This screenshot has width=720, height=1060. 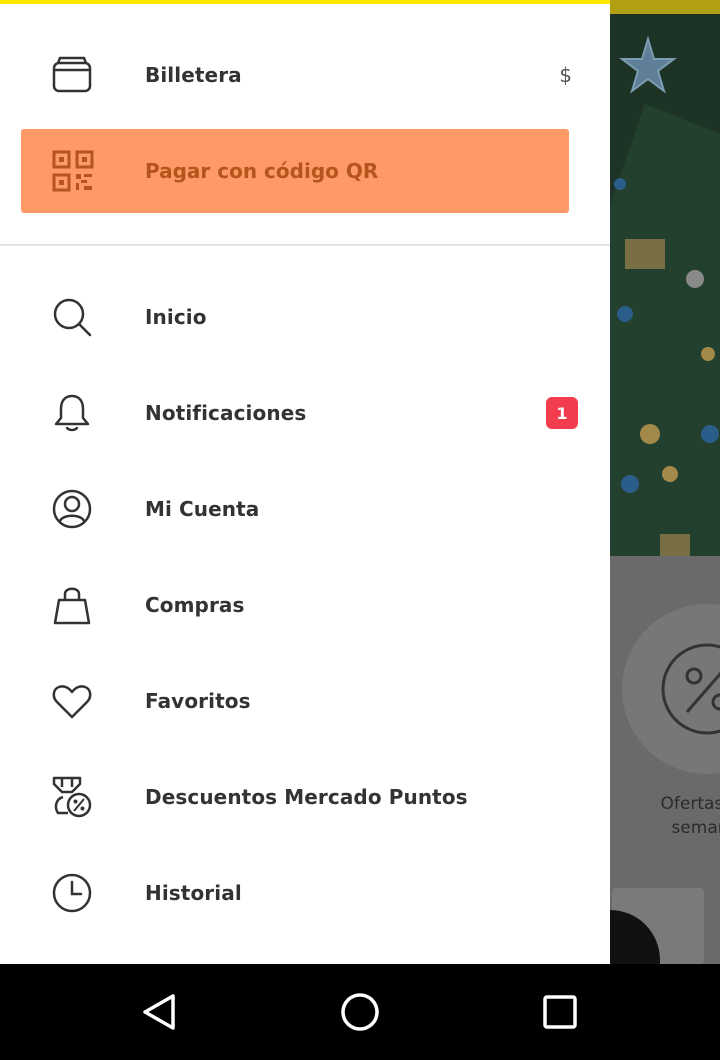 What do you see at coordinates (305, 509) in the screenshot?
I see `drawer-item-mi-cuenta: Mi Cuenta` at bounding box center [305, 509].